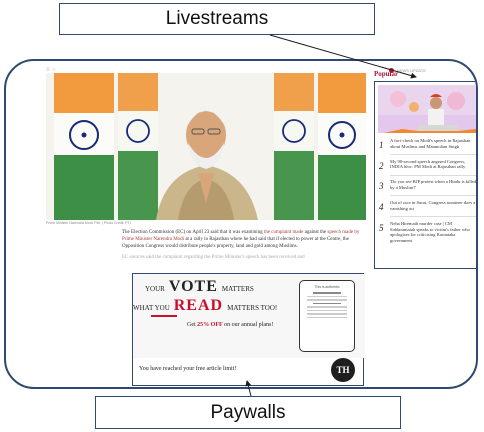 This screenshot has width=484, height=432. I want to click on read-word: READ, so click(198, 305).